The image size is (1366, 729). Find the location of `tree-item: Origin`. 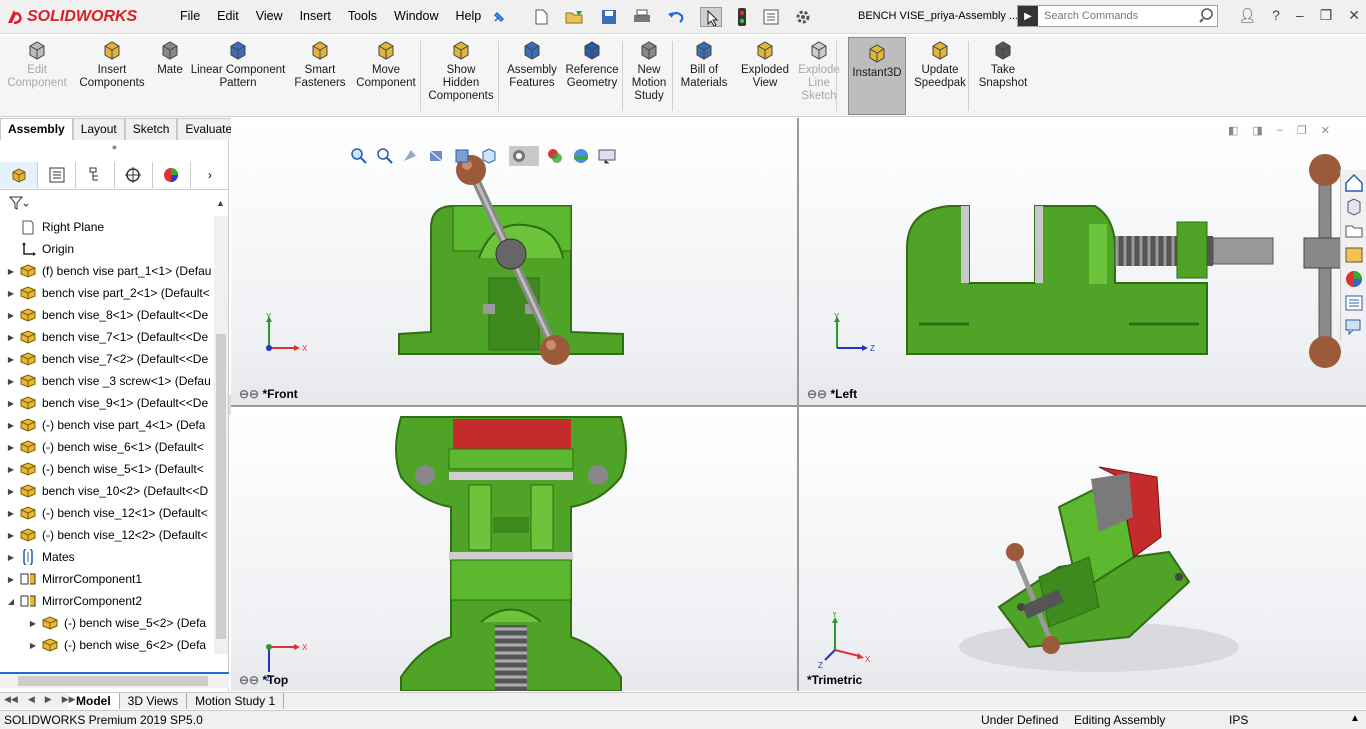

tree-item: Origin is located at coordinates (107, 249).